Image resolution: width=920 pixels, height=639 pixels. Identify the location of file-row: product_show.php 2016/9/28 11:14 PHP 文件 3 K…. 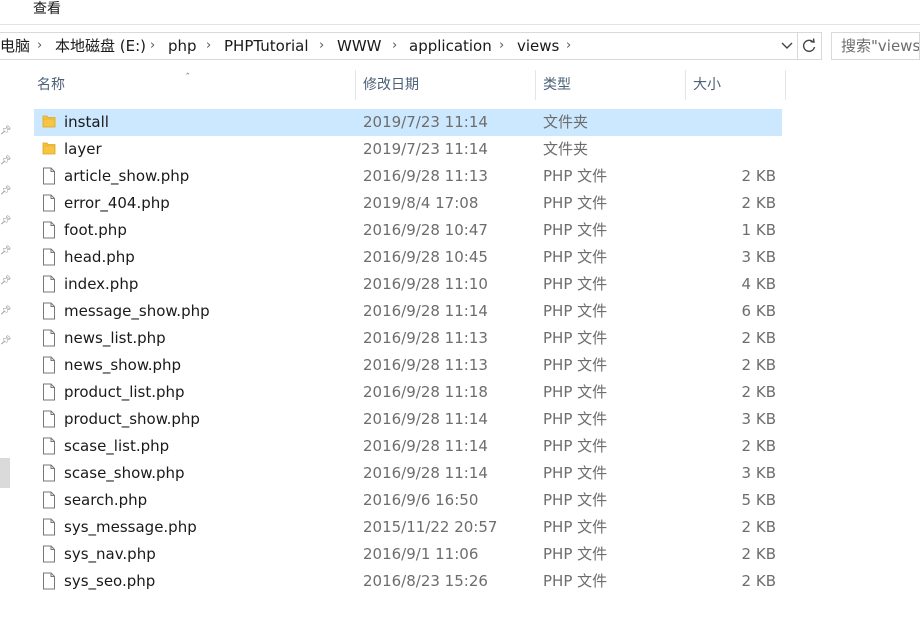
(408, 419).